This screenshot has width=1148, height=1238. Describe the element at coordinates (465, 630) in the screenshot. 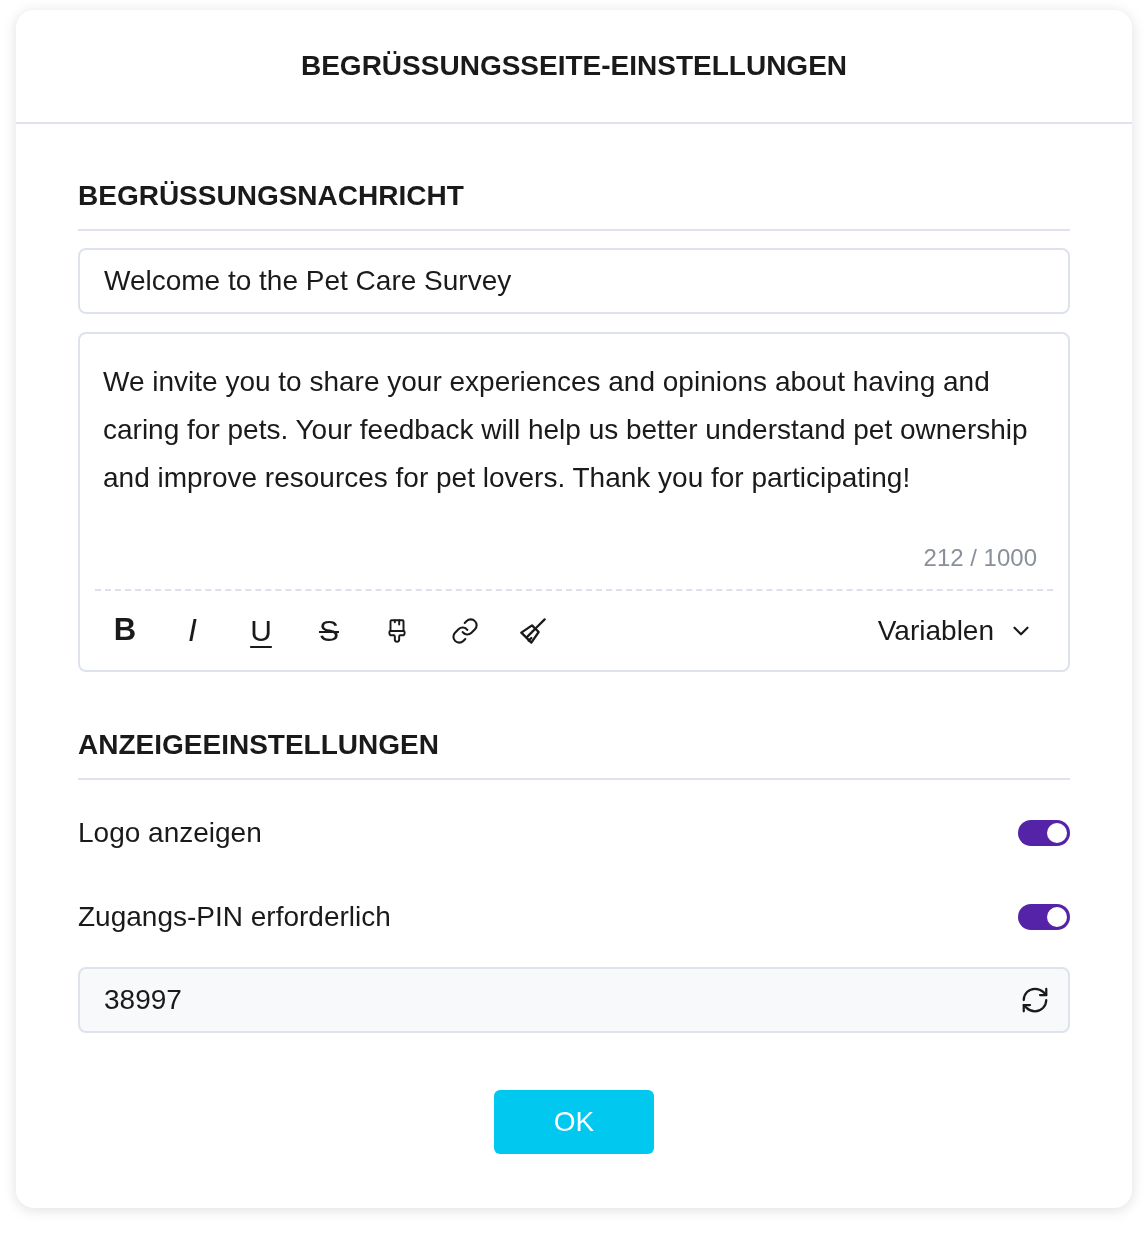

I see `link-icon` at that location.